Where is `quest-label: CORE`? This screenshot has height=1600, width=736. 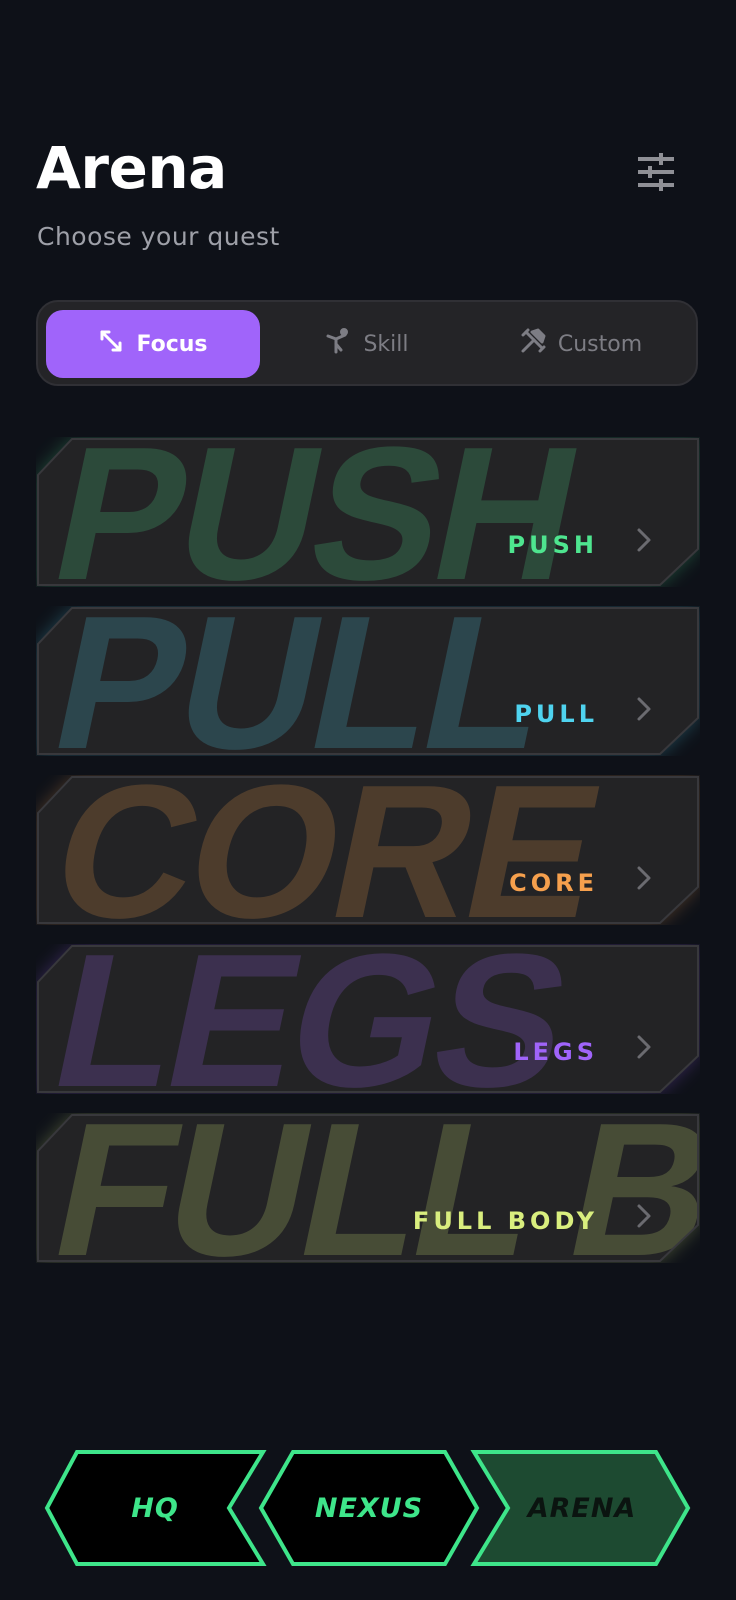
quest-label: CORE is located at coordinates (553, 883).